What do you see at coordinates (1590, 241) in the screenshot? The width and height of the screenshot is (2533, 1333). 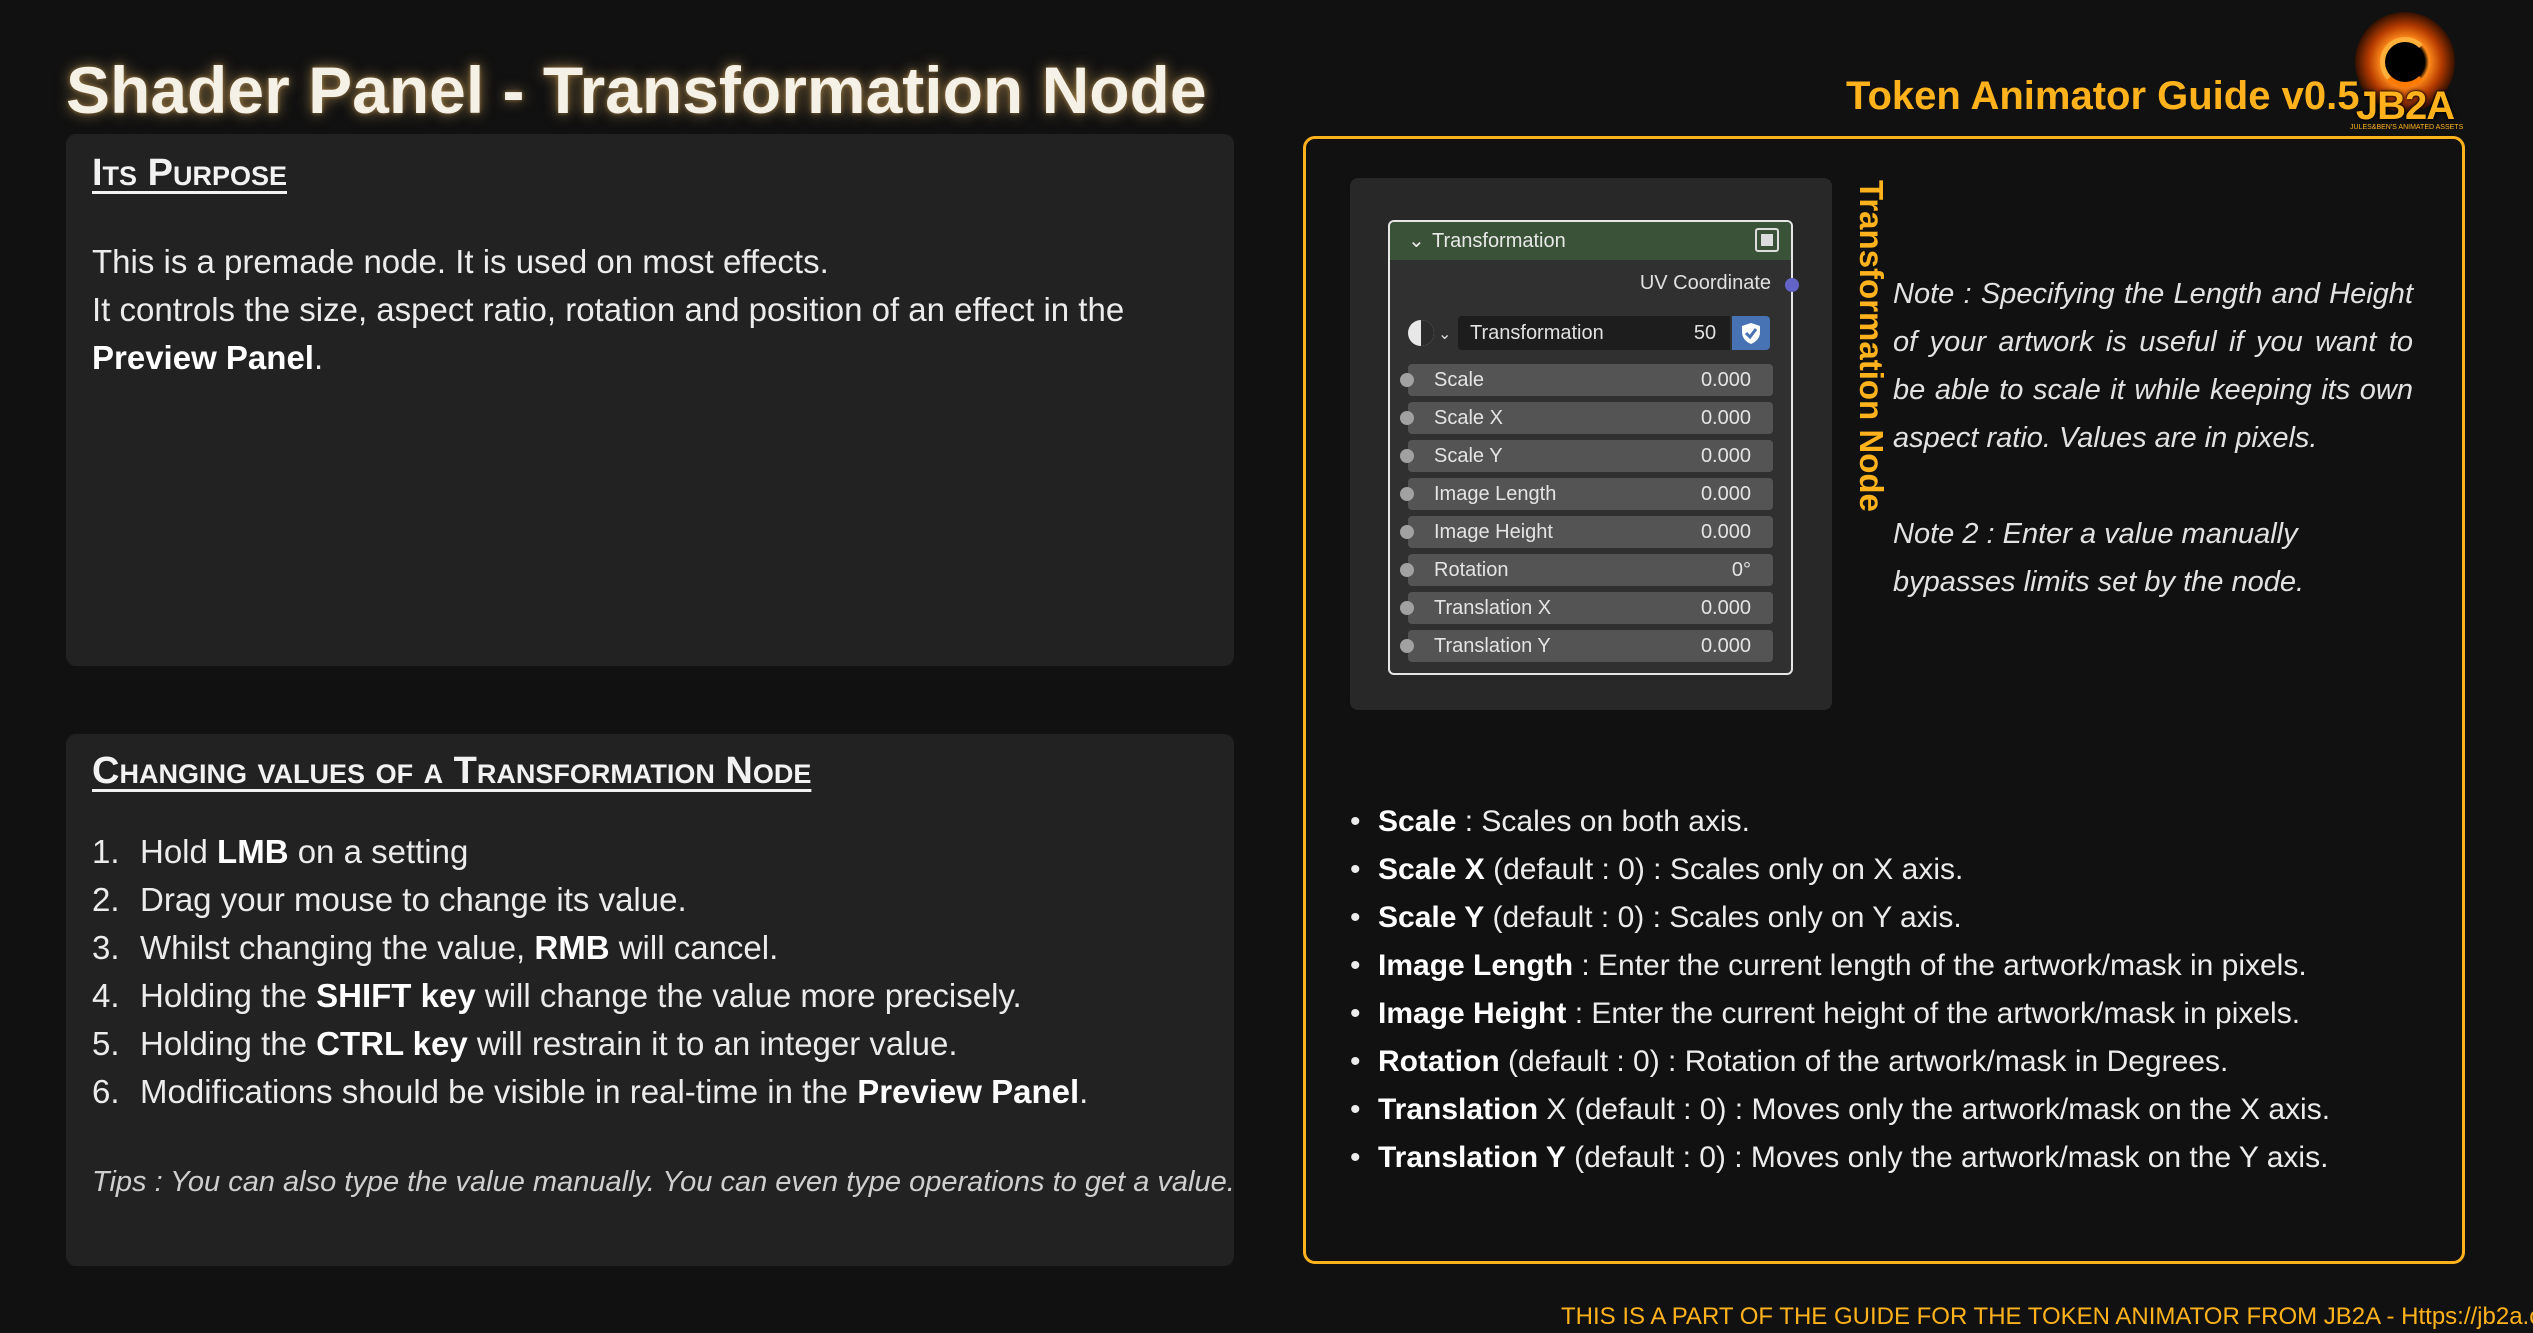 I see `node-header: ⌄ Transformation` at bounding box center [1590, 241].